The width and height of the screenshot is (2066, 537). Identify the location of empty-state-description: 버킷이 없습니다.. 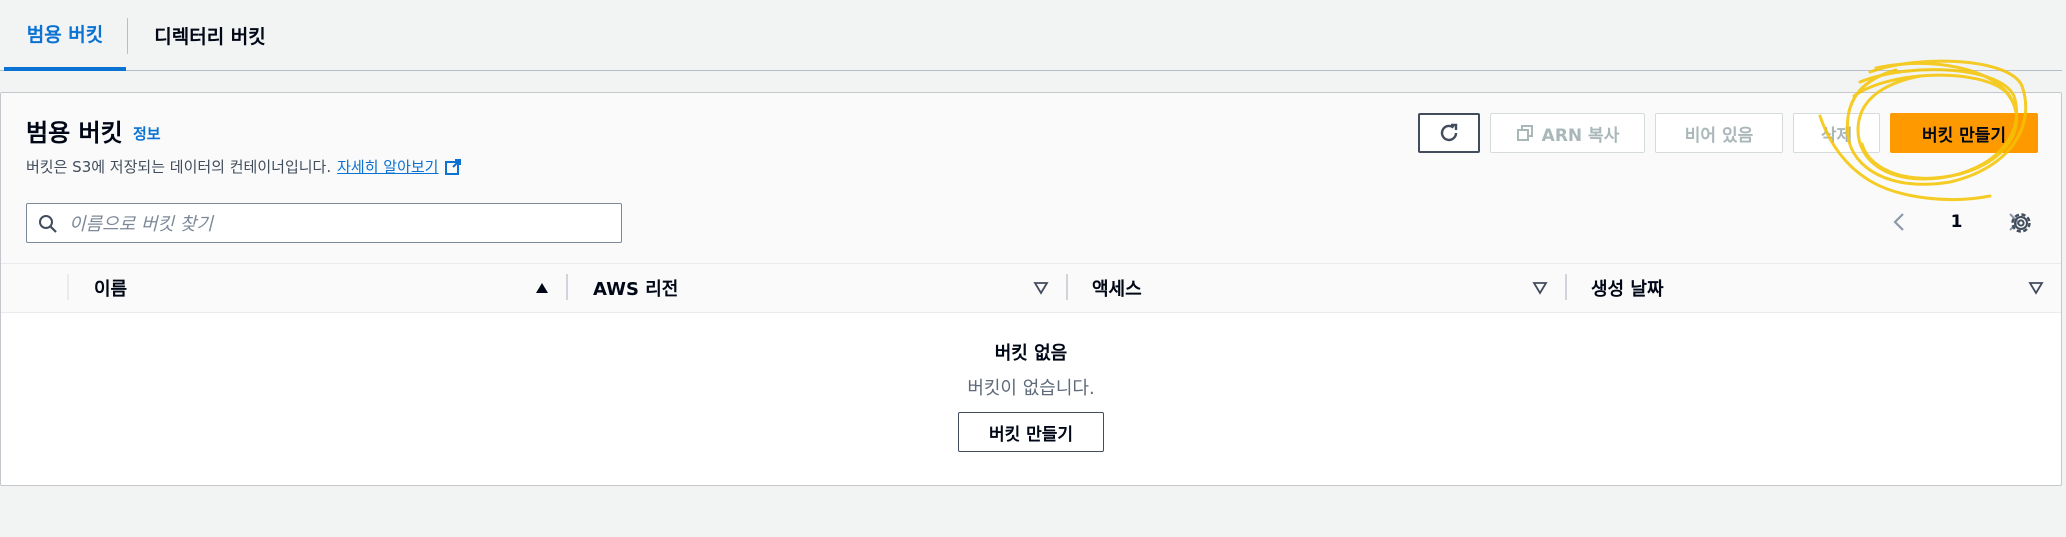
(1031, 388).